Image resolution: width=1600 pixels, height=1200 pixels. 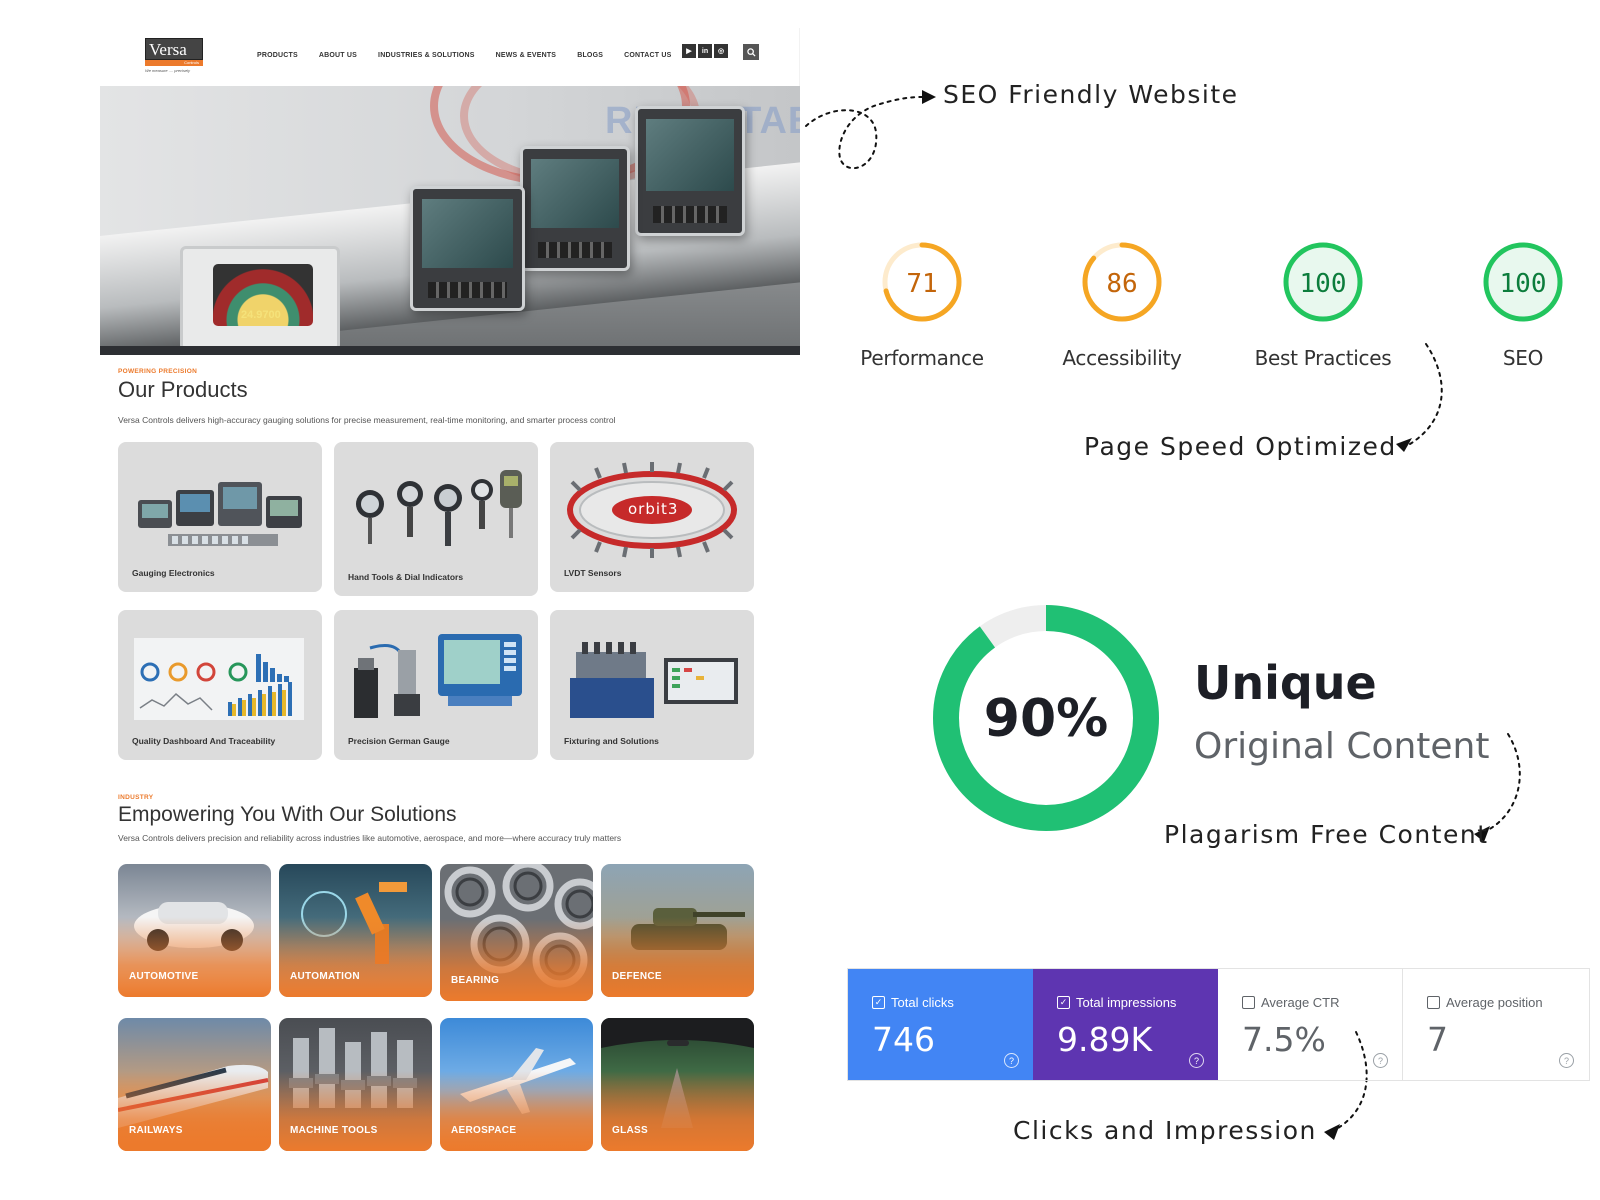 What do you see at coordinates (168, 70) in the screenshot?
I see `logo-tagline: We measure .... precisely` at bounding box center [168, 70].